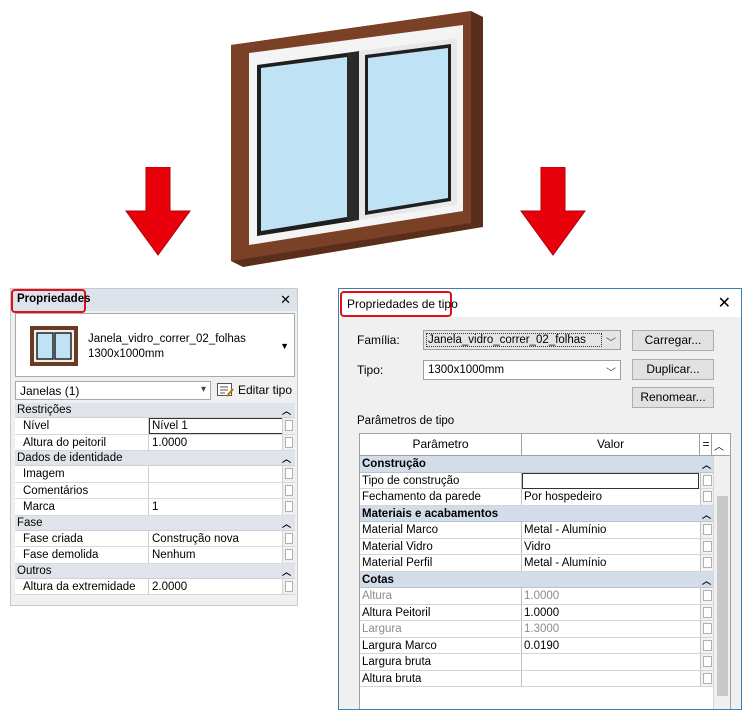 The height and width of the screenshot is (710, 750). Describe the element at coordinates (113, 390) in the screenshot. I see `instance-filter-select: Janelas (1) ▾` at that location.